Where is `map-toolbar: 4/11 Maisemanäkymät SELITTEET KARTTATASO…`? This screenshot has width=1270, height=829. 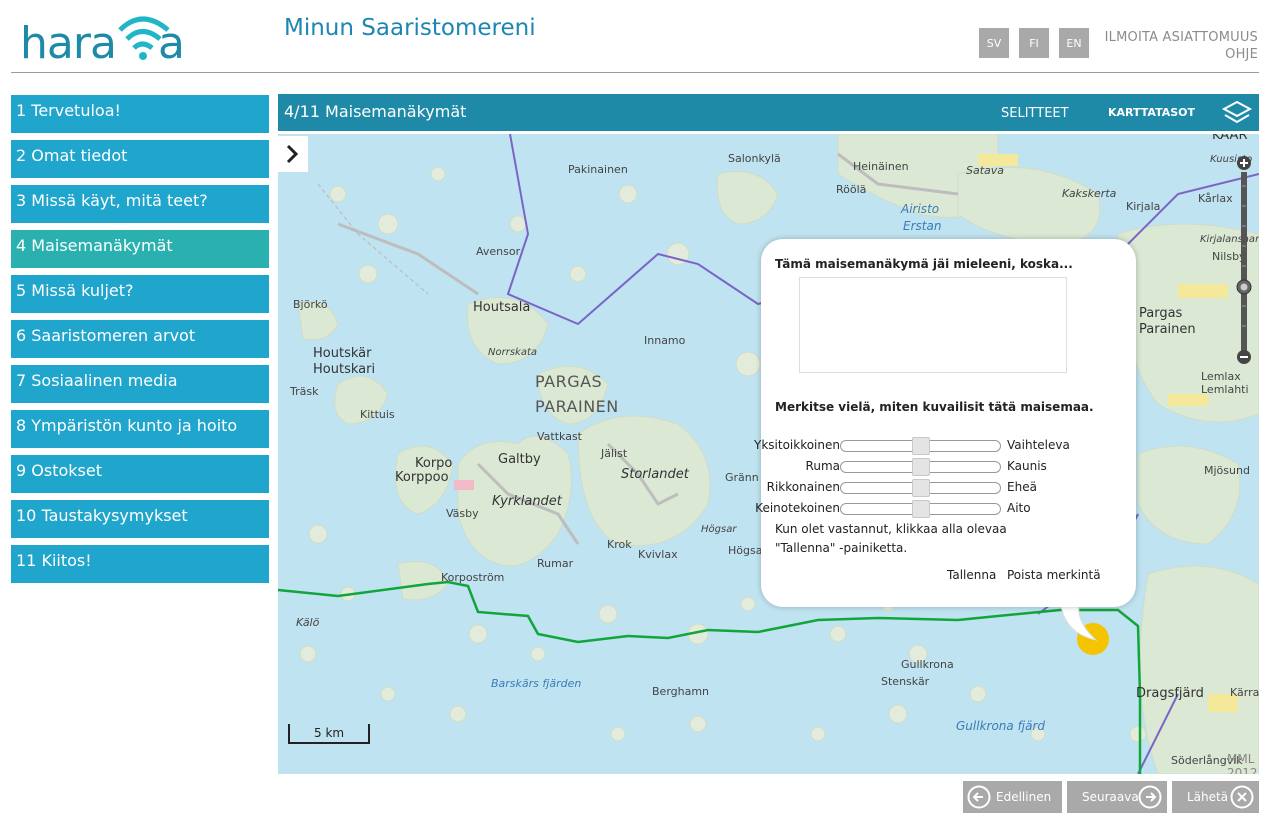
map-toolbar: 4/11 Maisemanäkymät SELITTEET KARTTATASO… is located at coordinates (768, 112).